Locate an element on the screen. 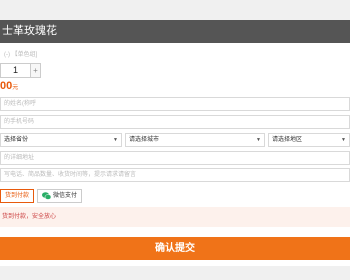  city-select-value: 请选择城市 is located at coordinates (144, 140).